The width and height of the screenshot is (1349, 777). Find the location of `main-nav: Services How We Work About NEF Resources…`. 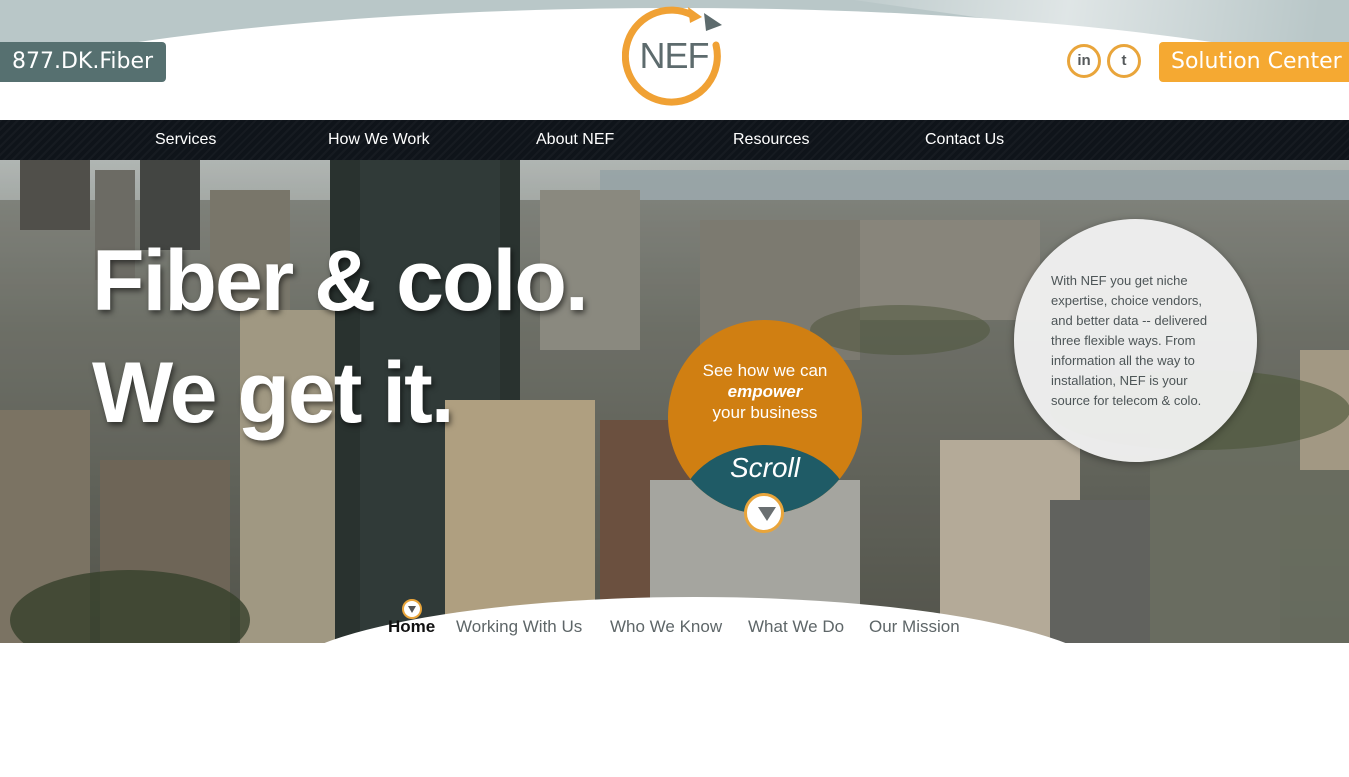

main-nav: Services How We Work About NEF Resources… is located at coordinates (674, 140).